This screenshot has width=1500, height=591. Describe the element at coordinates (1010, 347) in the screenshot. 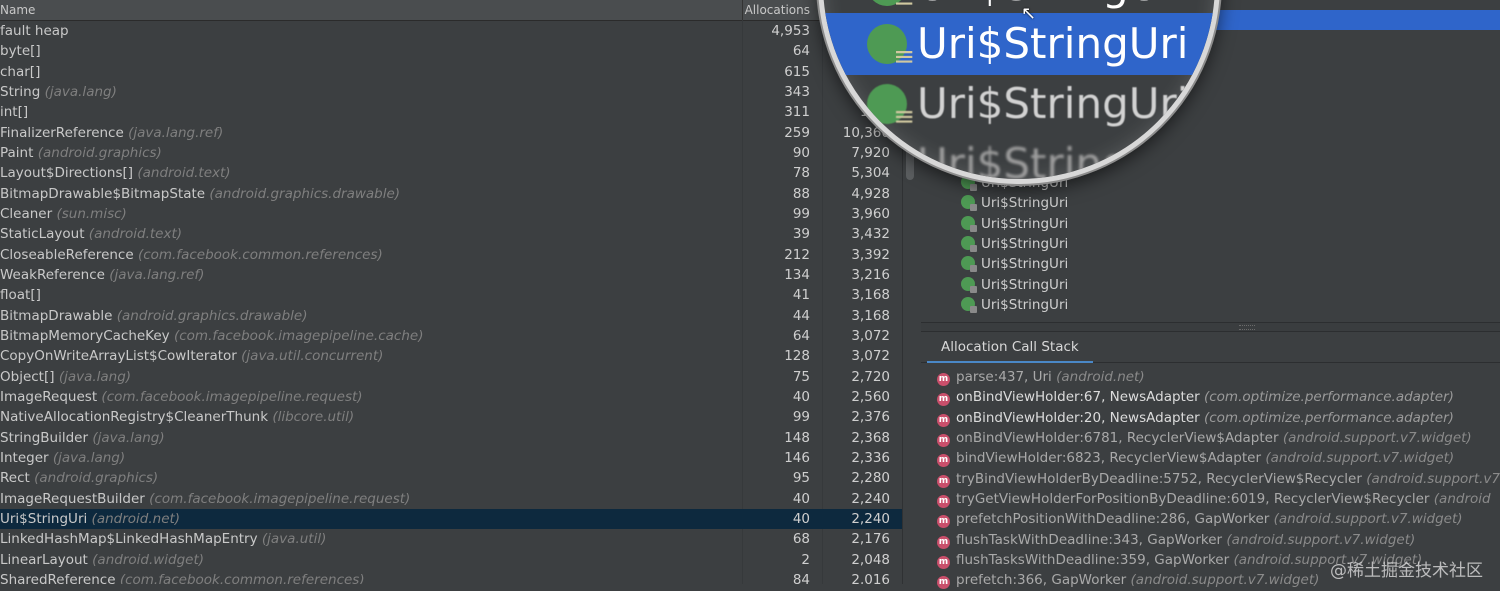

I see `tab-allocation-call-stack: Allocation Call Stack` at that location.